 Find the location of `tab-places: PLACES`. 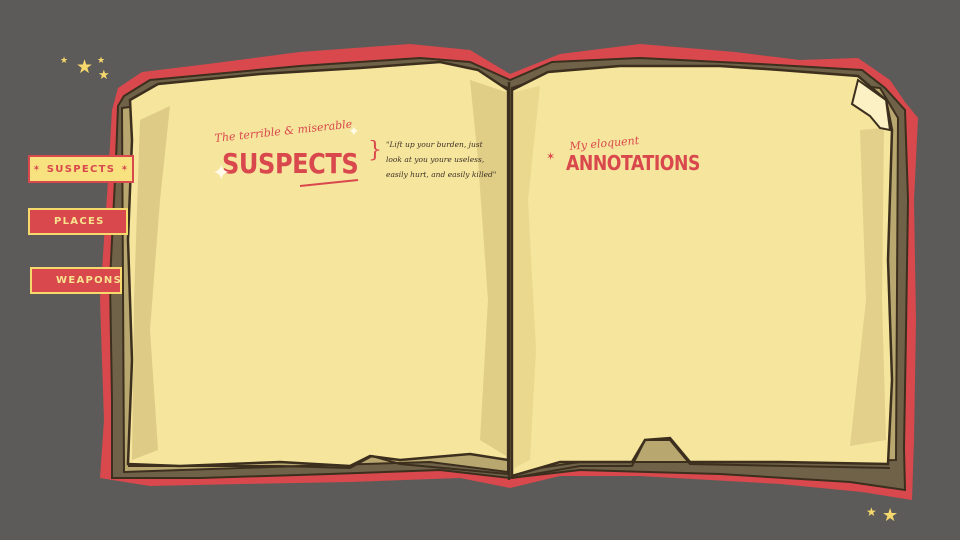

tab-places: PLACES is located at coordinates (78, 221).